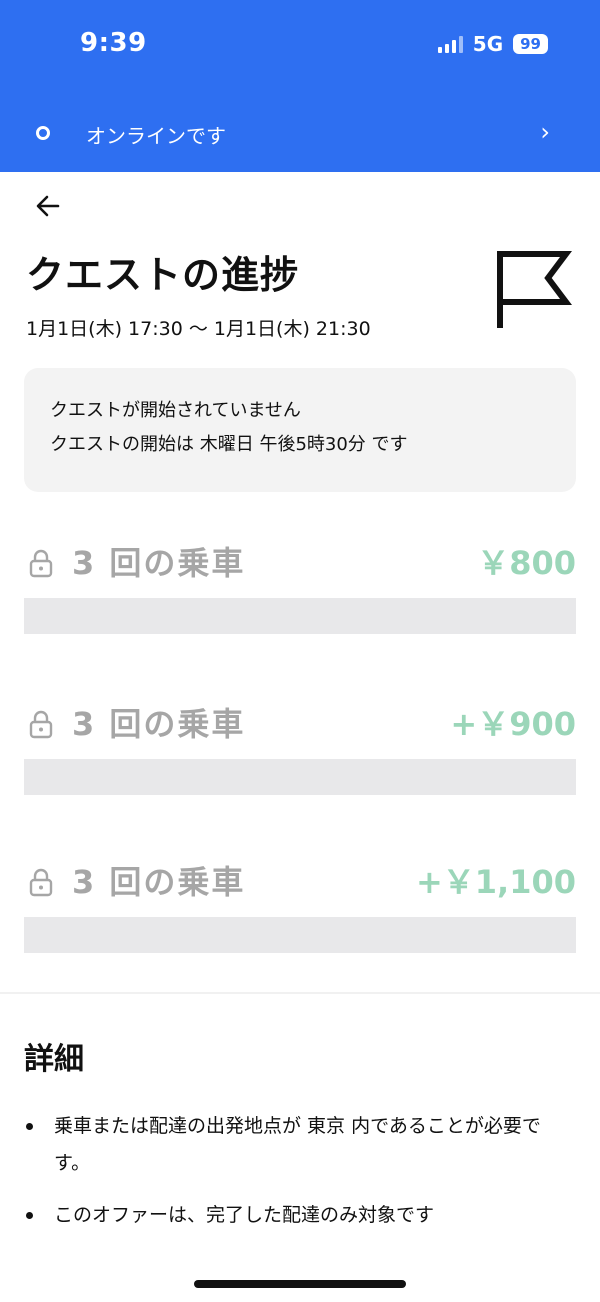 This screenshot has width=600, height=1302. I want to click on status-indicators: 5G 99, so click(492, 44).